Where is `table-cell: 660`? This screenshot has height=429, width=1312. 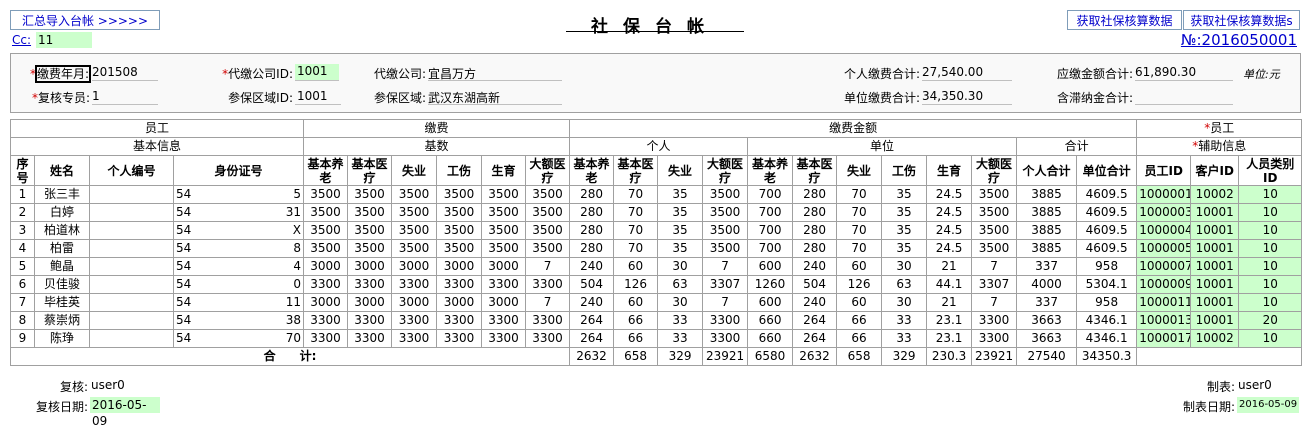
table-cell: 660 is located at coordinates (770, 320).